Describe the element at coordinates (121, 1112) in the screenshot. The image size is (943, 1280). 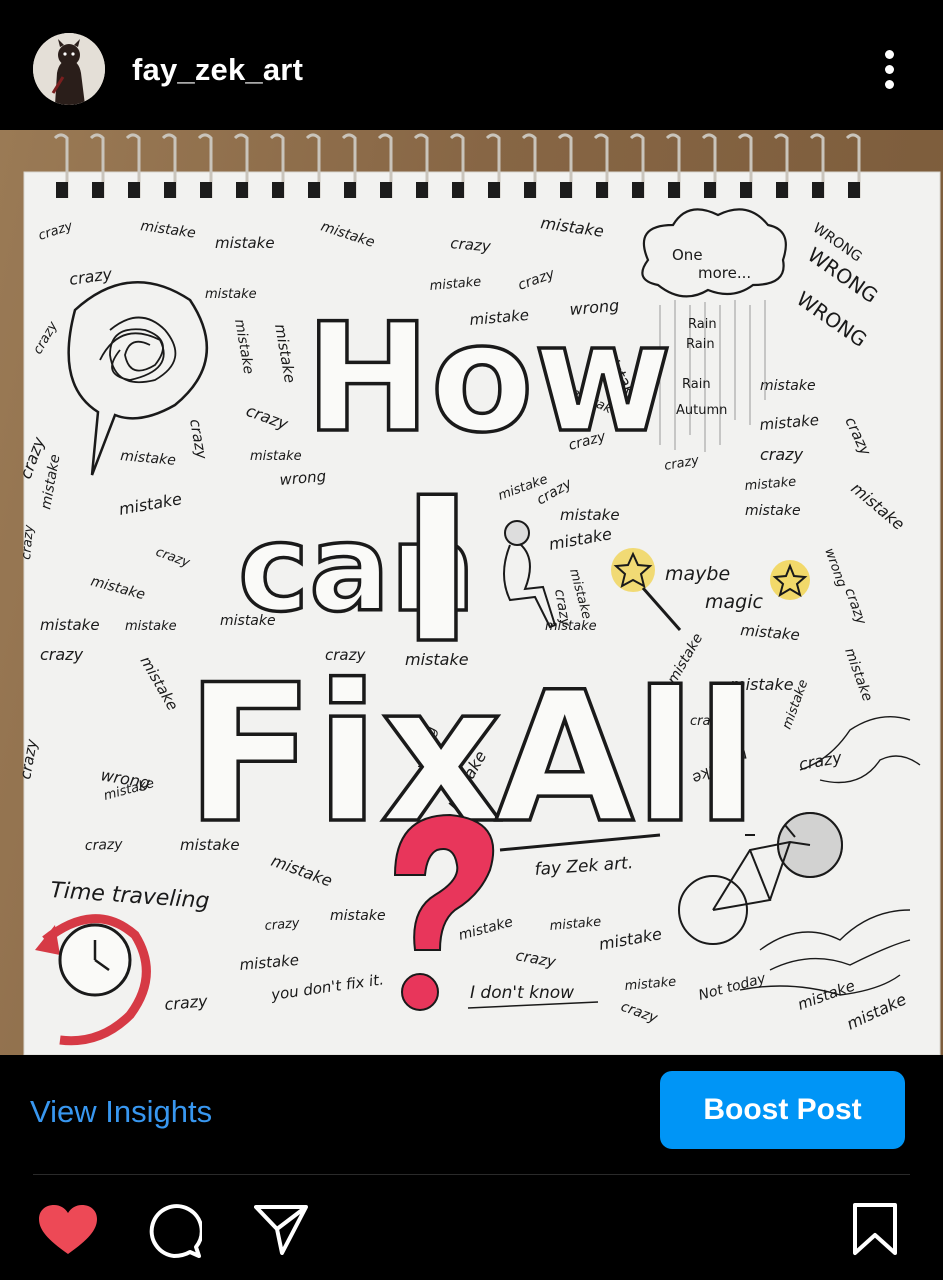
I see `view-insights-link: View Insights` at that location.